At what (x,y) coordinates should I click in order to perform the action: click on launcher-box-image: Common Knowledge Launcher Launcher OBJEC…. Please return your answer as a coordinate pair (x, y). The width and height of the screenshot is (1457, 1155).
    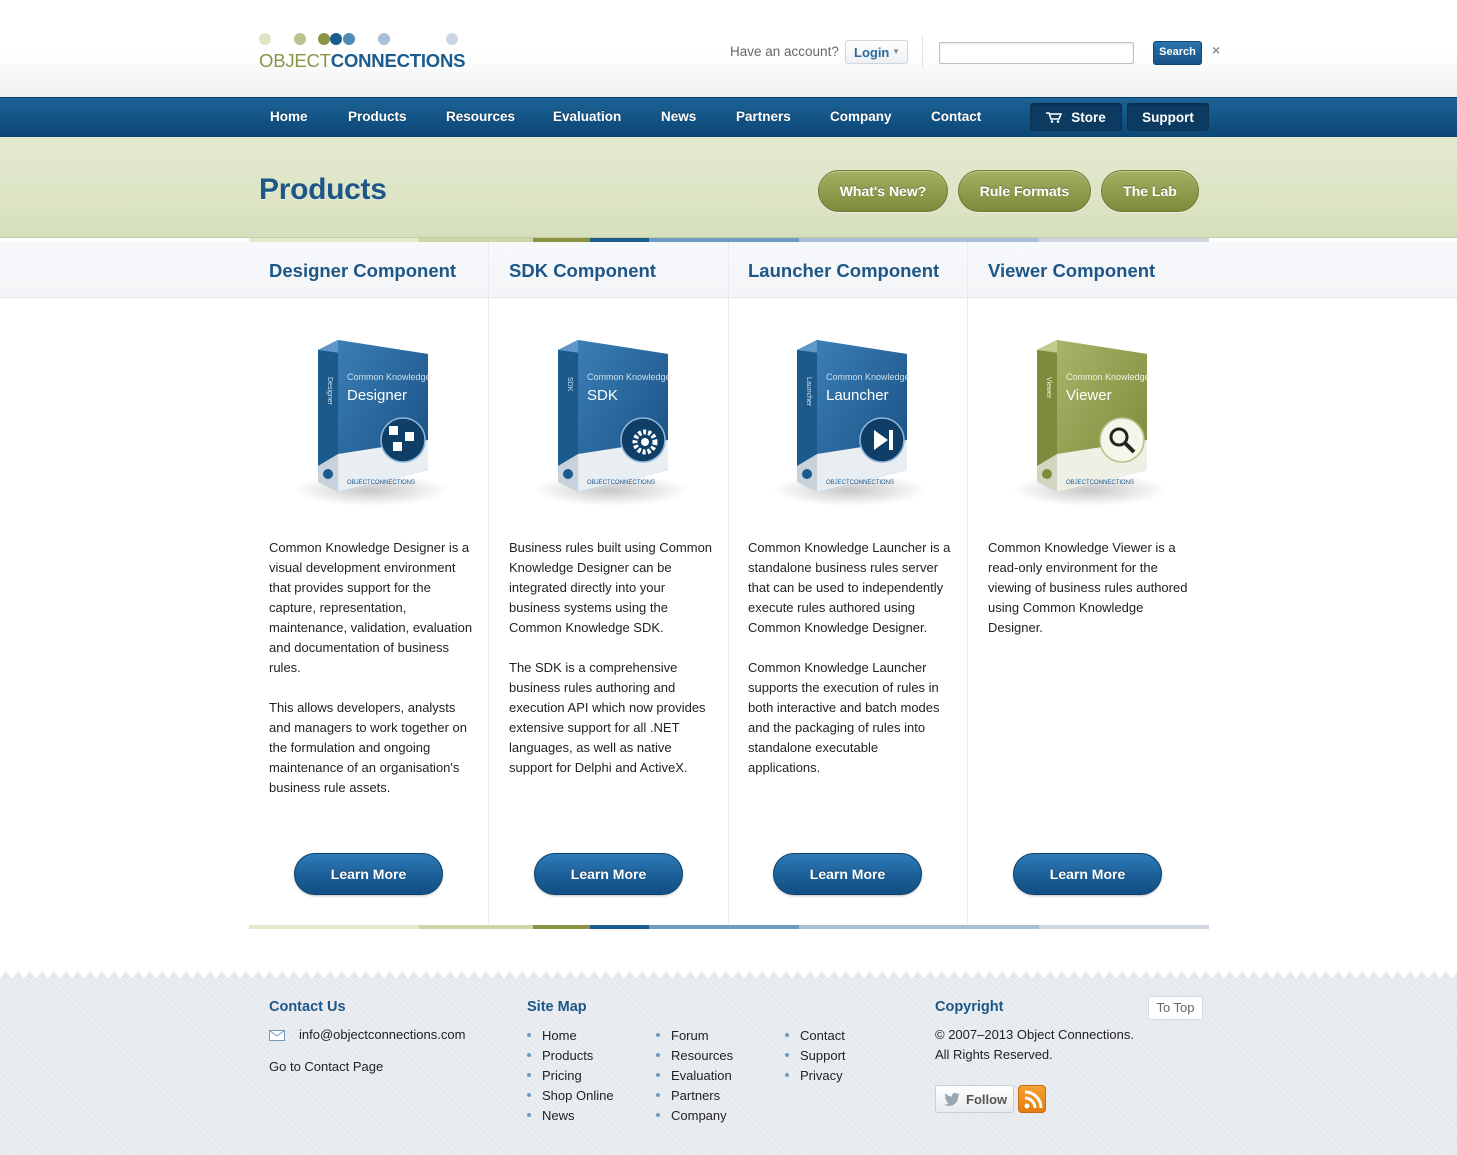
    Looking at the image, I should click on (850, 417).